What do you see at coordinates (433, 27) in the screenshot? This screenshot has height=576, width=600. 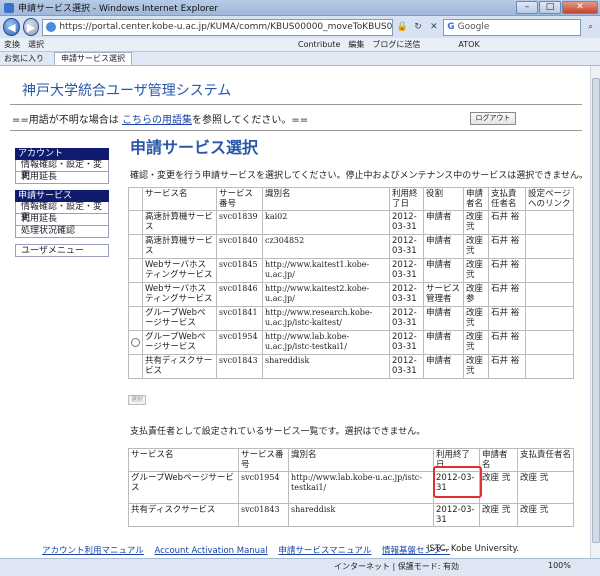 I see `stop-icon: ✕` at bounding box center [433, 27].